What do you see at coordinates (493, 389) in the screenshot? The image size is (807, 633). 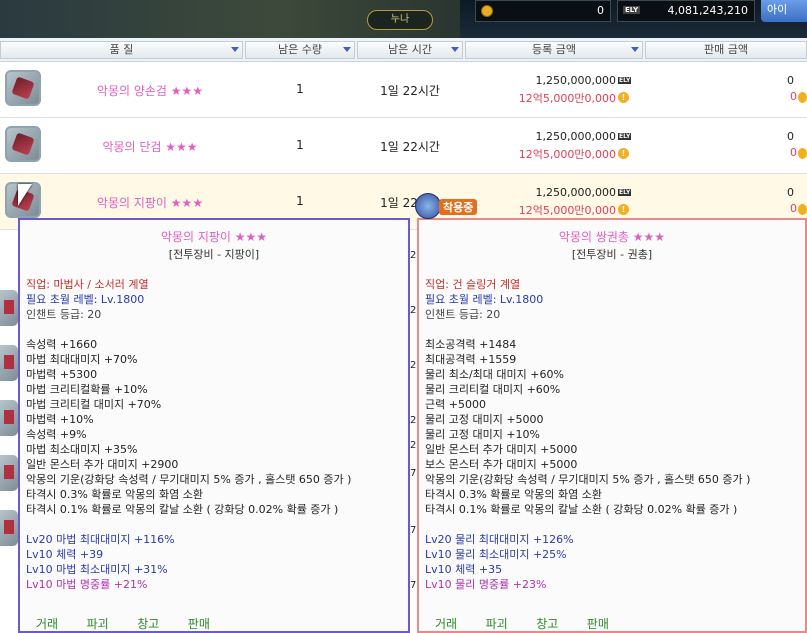 I see `tooltip-stat: 물리 크리티컬 대미지 +60%` at bounding box center [493, 389].